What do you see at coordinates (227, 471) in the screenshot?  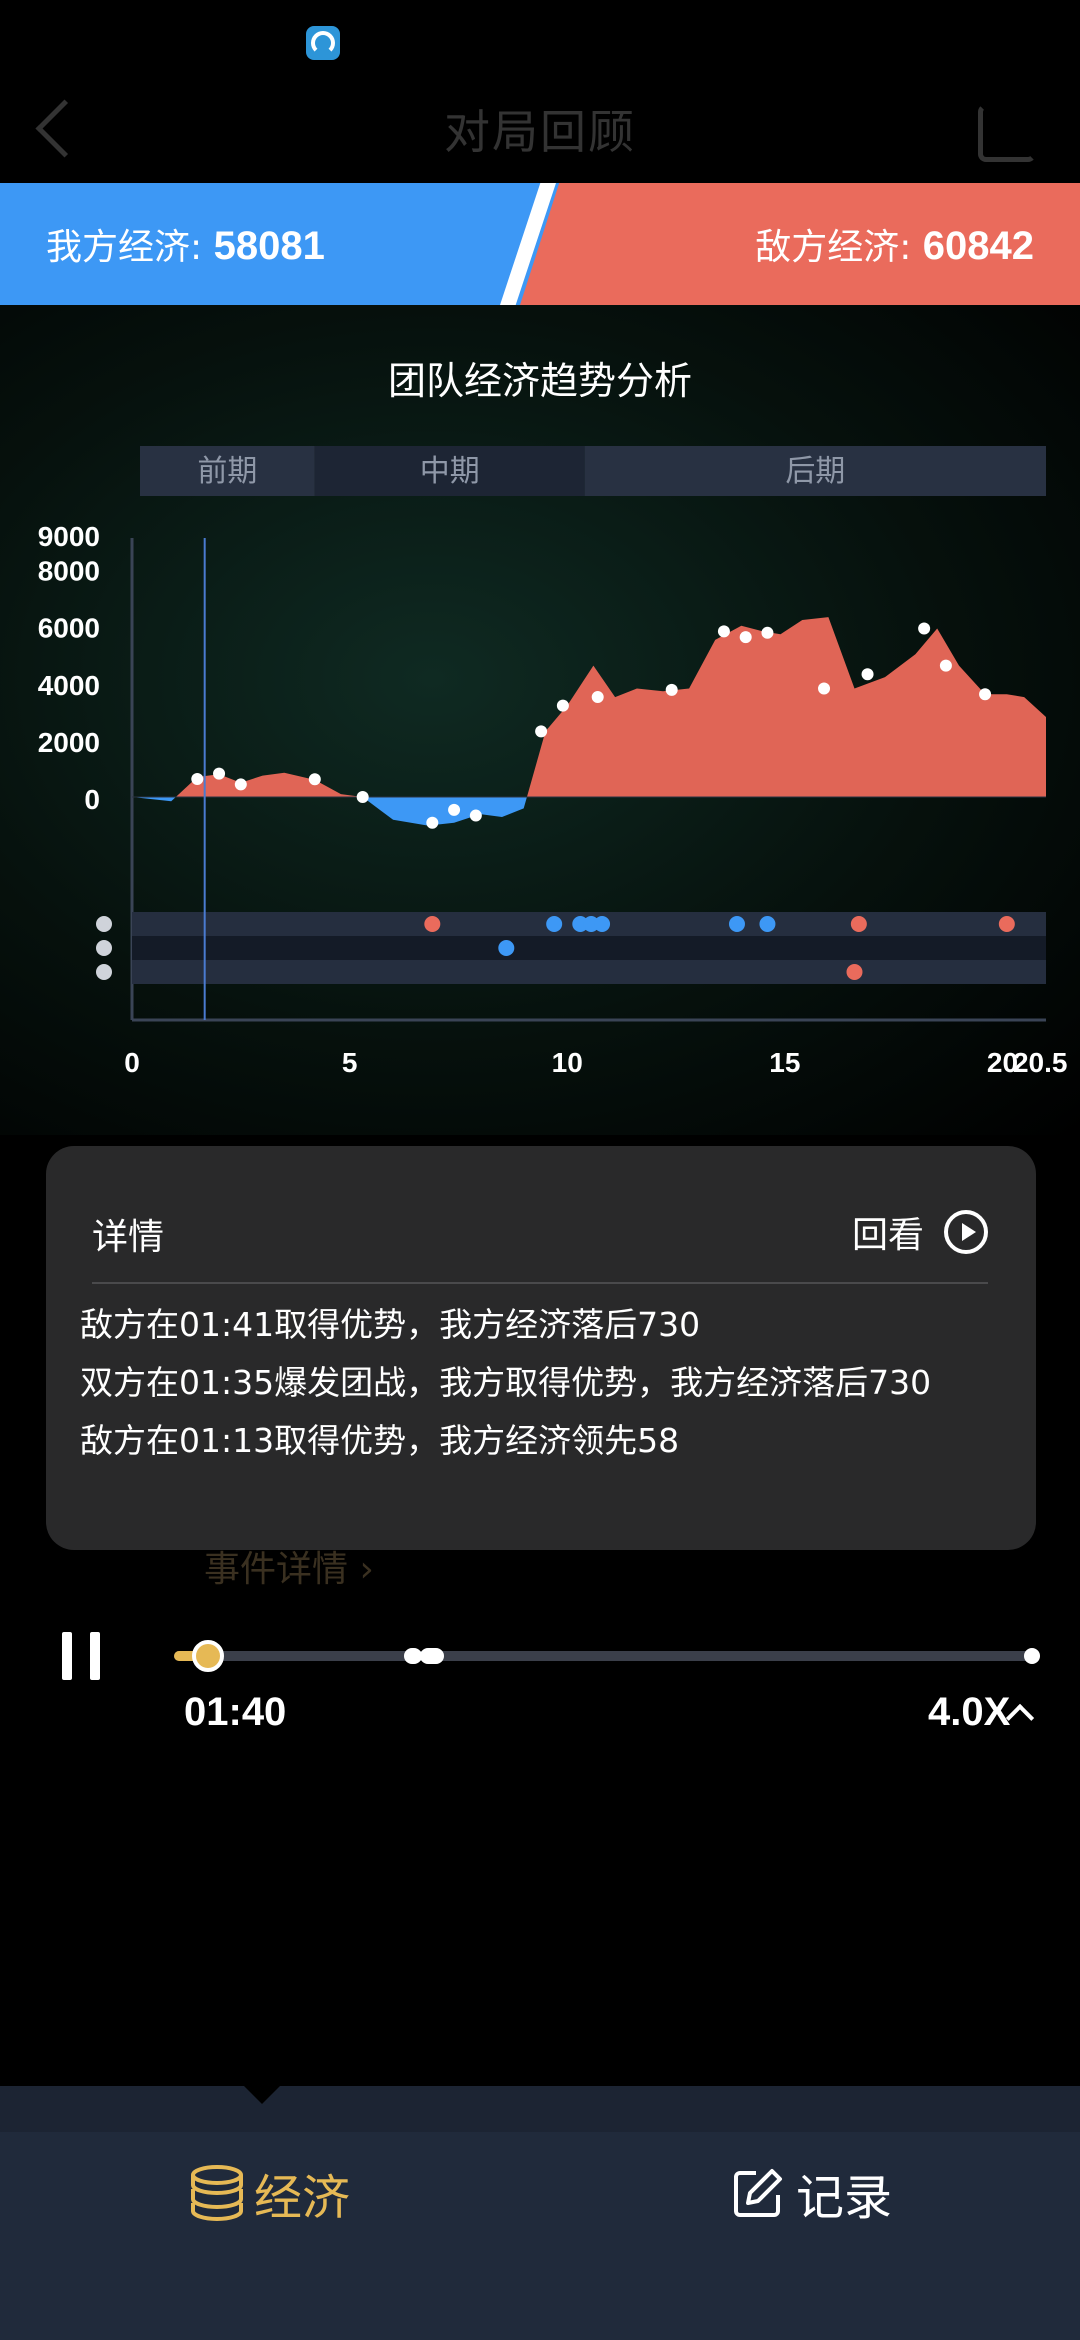 I see `phase-label: 前期` at bounding box center [227, 471].